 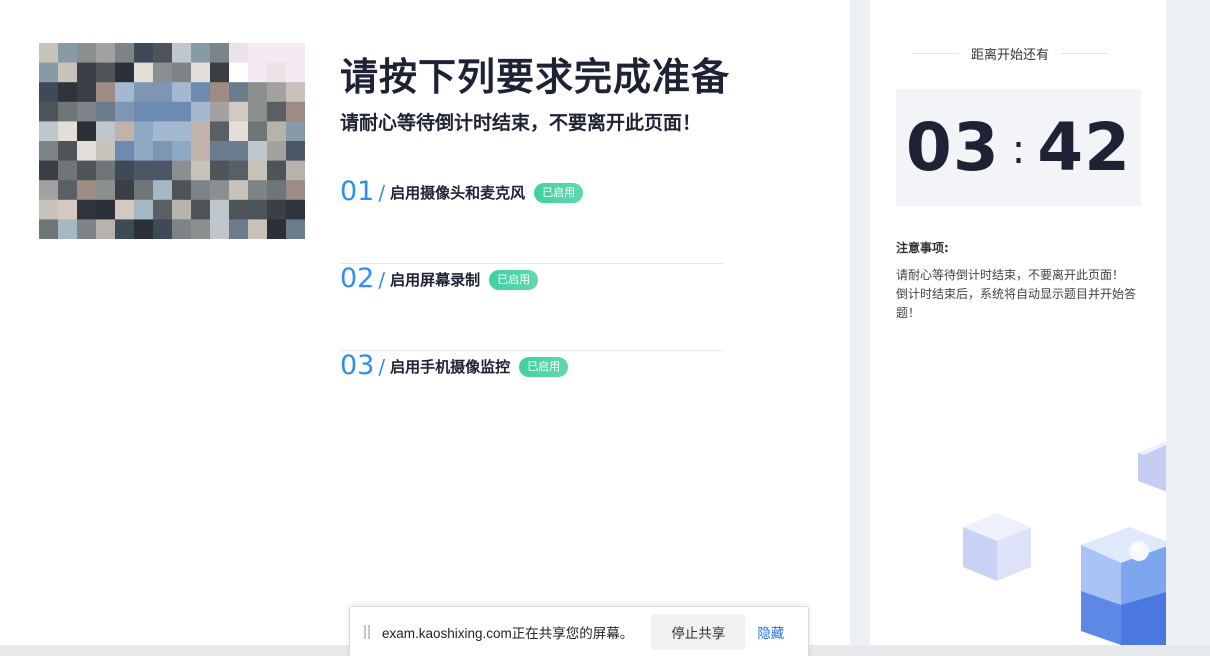 What do you see at coordinates (458, 193) in the screenshot?
I see `step-label: 启用摄像头和麦克风` at bounding box center [458, 193].